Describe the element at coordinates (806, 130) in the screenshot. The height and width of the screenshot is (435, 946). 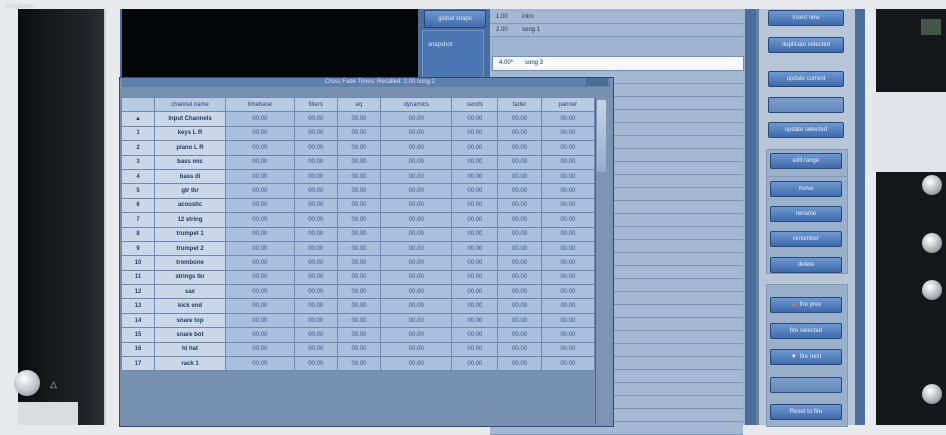
I see `update-selected-button: update selected` at that location.